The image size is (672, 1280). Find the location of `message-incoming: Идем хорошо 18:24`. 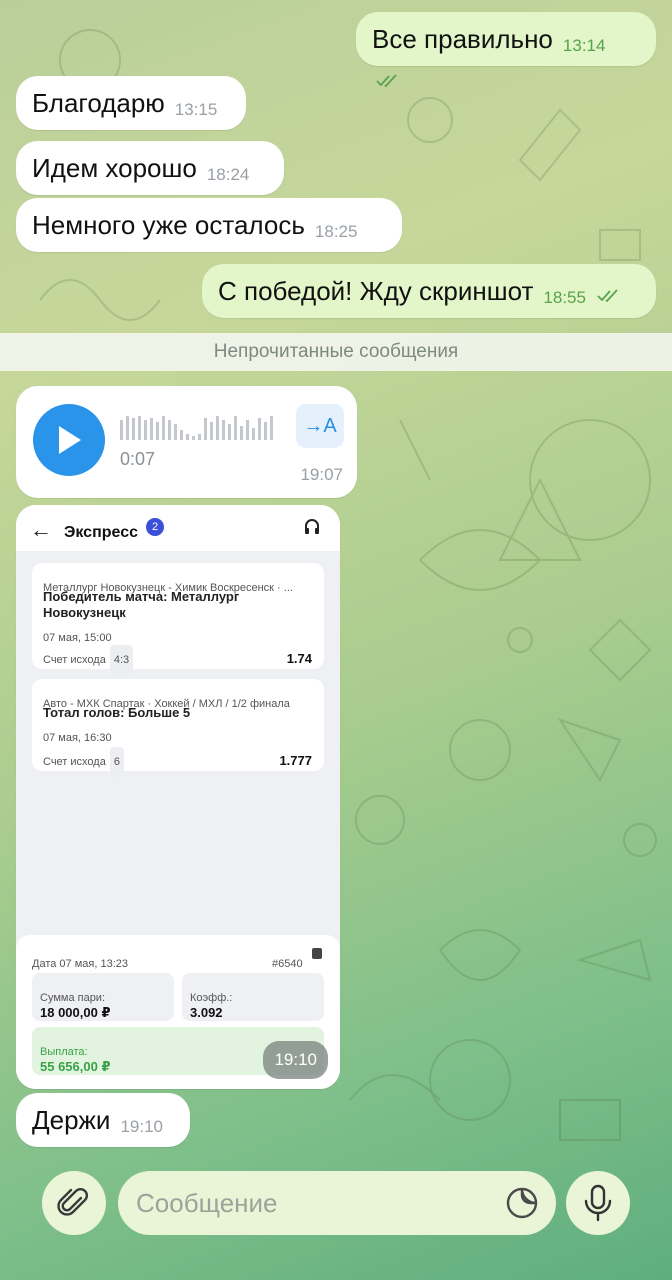

message-incoming: Идем хорошо 18:24 is located at coordinates (150, 168).